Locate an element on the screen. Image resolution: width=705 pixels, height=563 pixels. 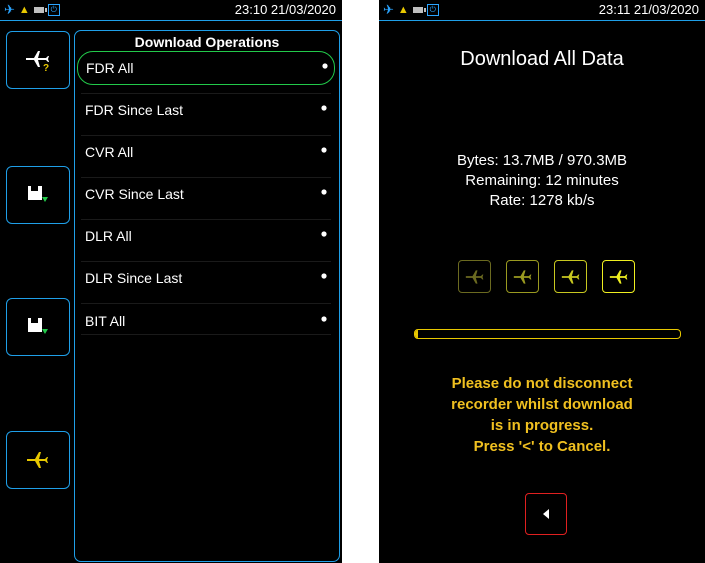
cancel-back-button is located at coordinates (546, 514).